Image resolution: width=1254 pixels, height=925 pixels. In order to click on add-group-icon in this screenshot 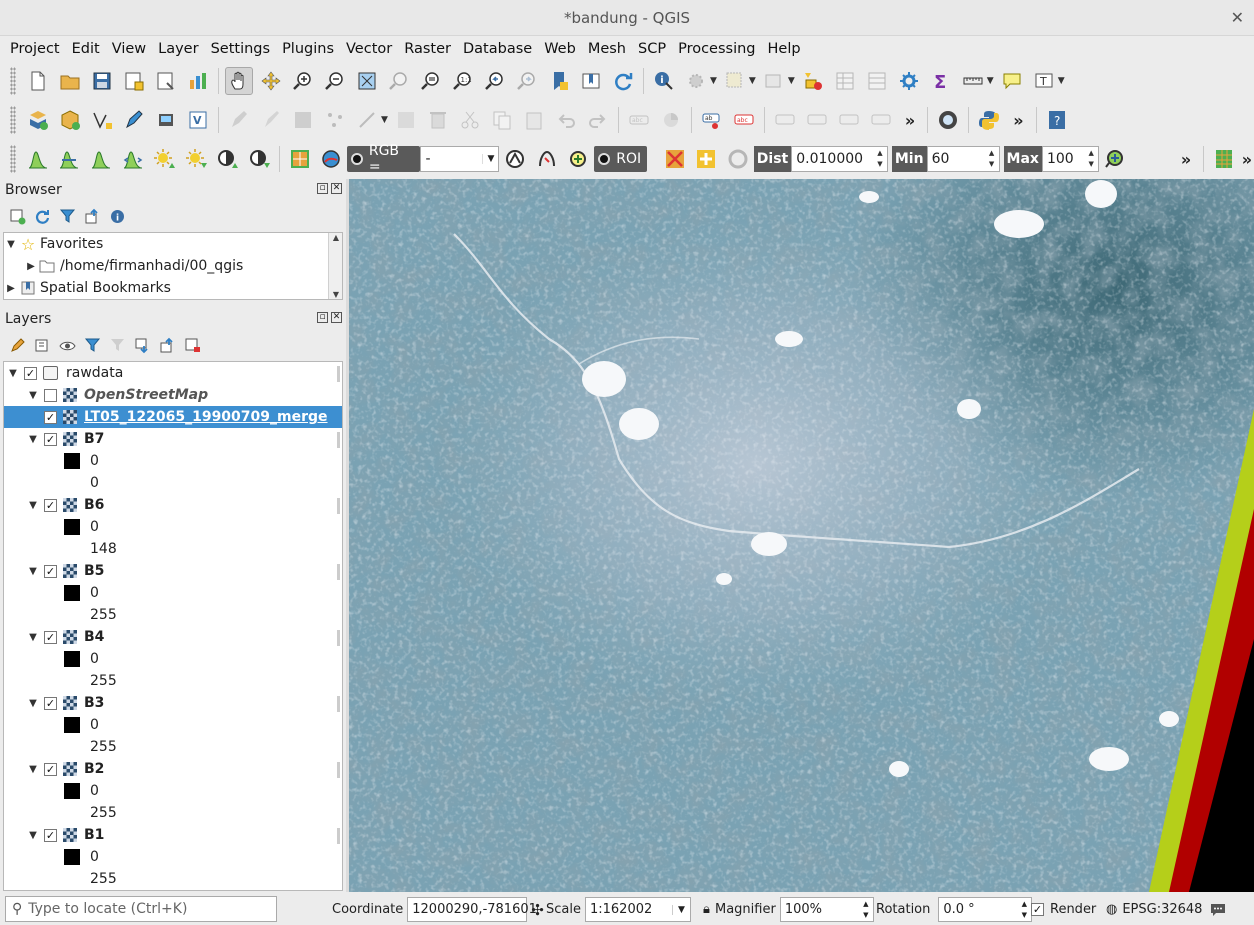, I will do `click(42, 345)`.